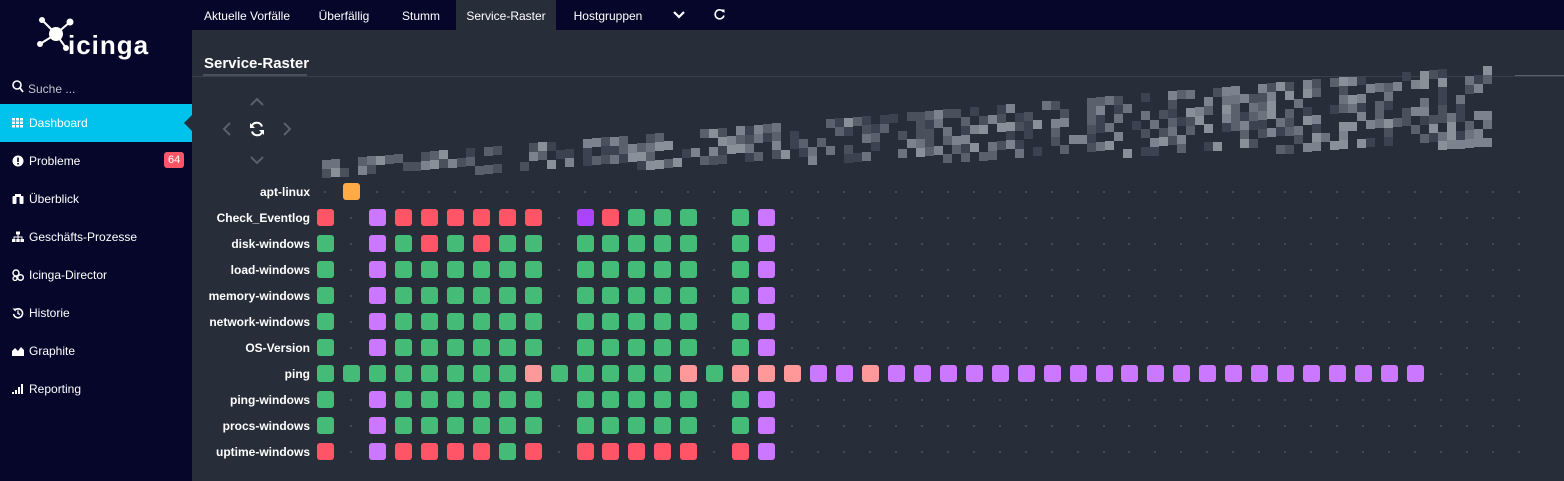  Describe the element at coordinates (96, 161) in the screenshot. I see `sidebar-item-problems: Probleme 64` at that location.